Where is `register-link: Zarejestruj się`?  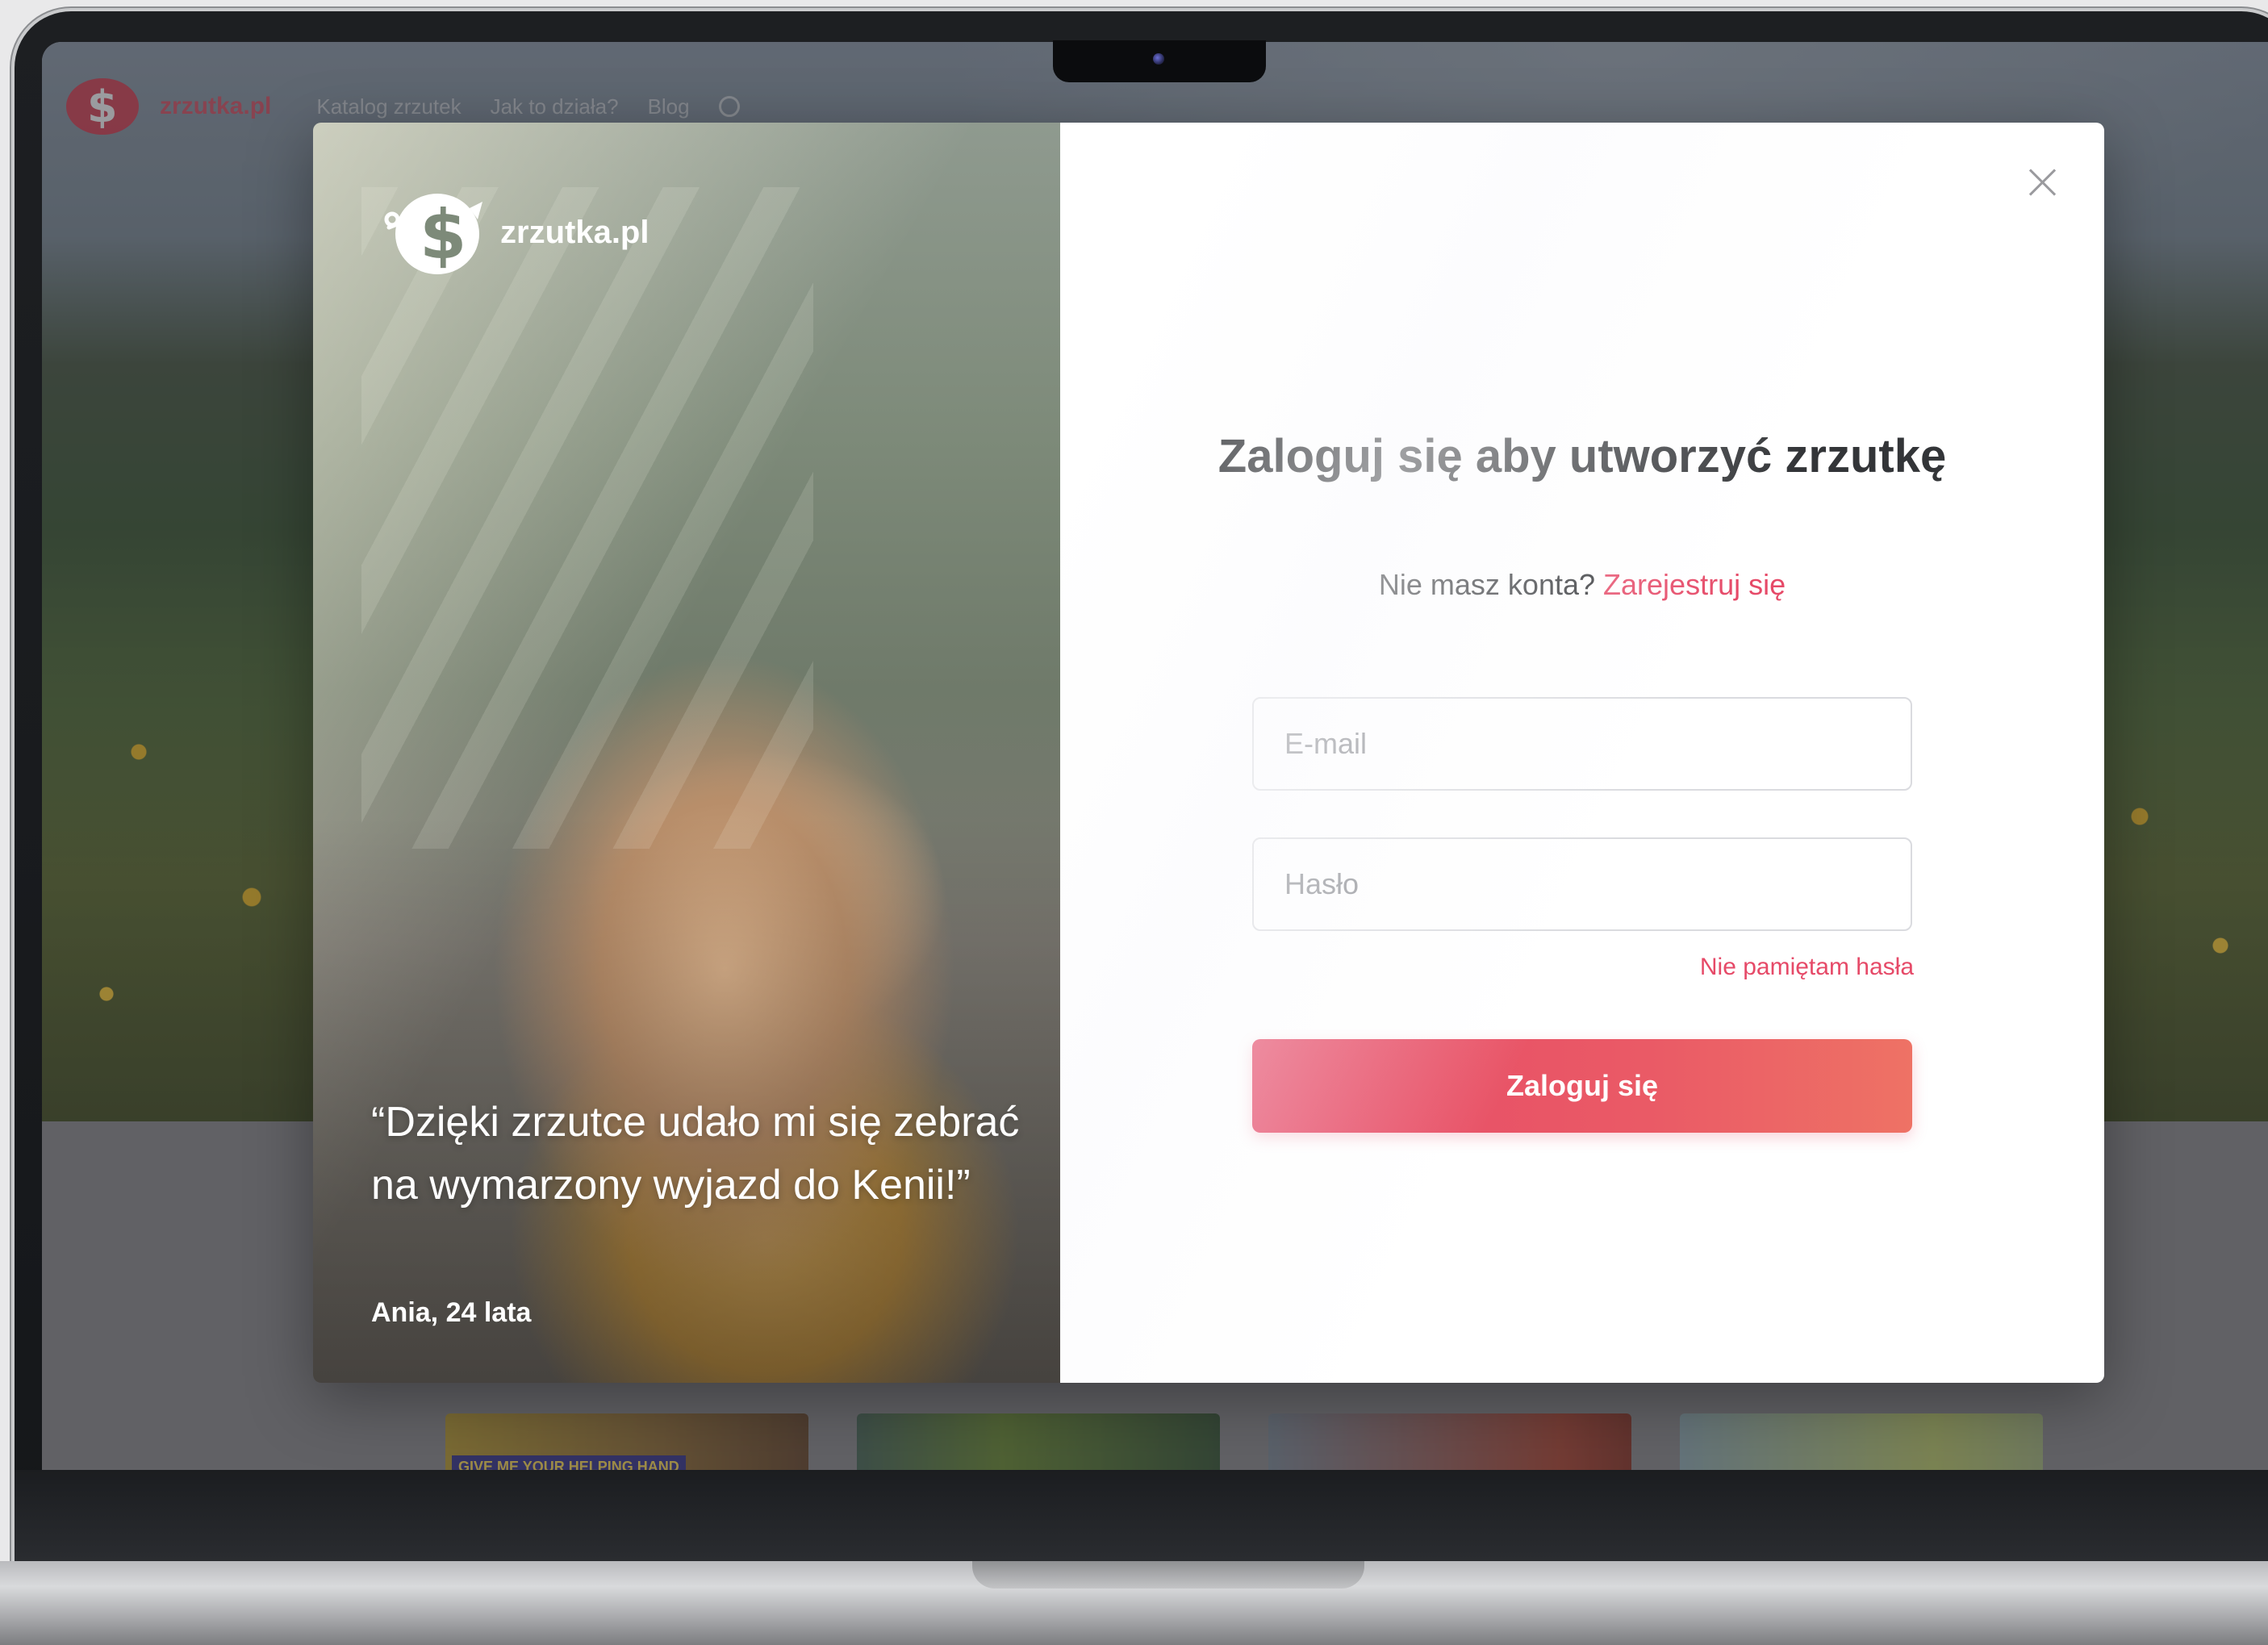
register-link: Zarejestruj się is located at coordinates (1694, 584).